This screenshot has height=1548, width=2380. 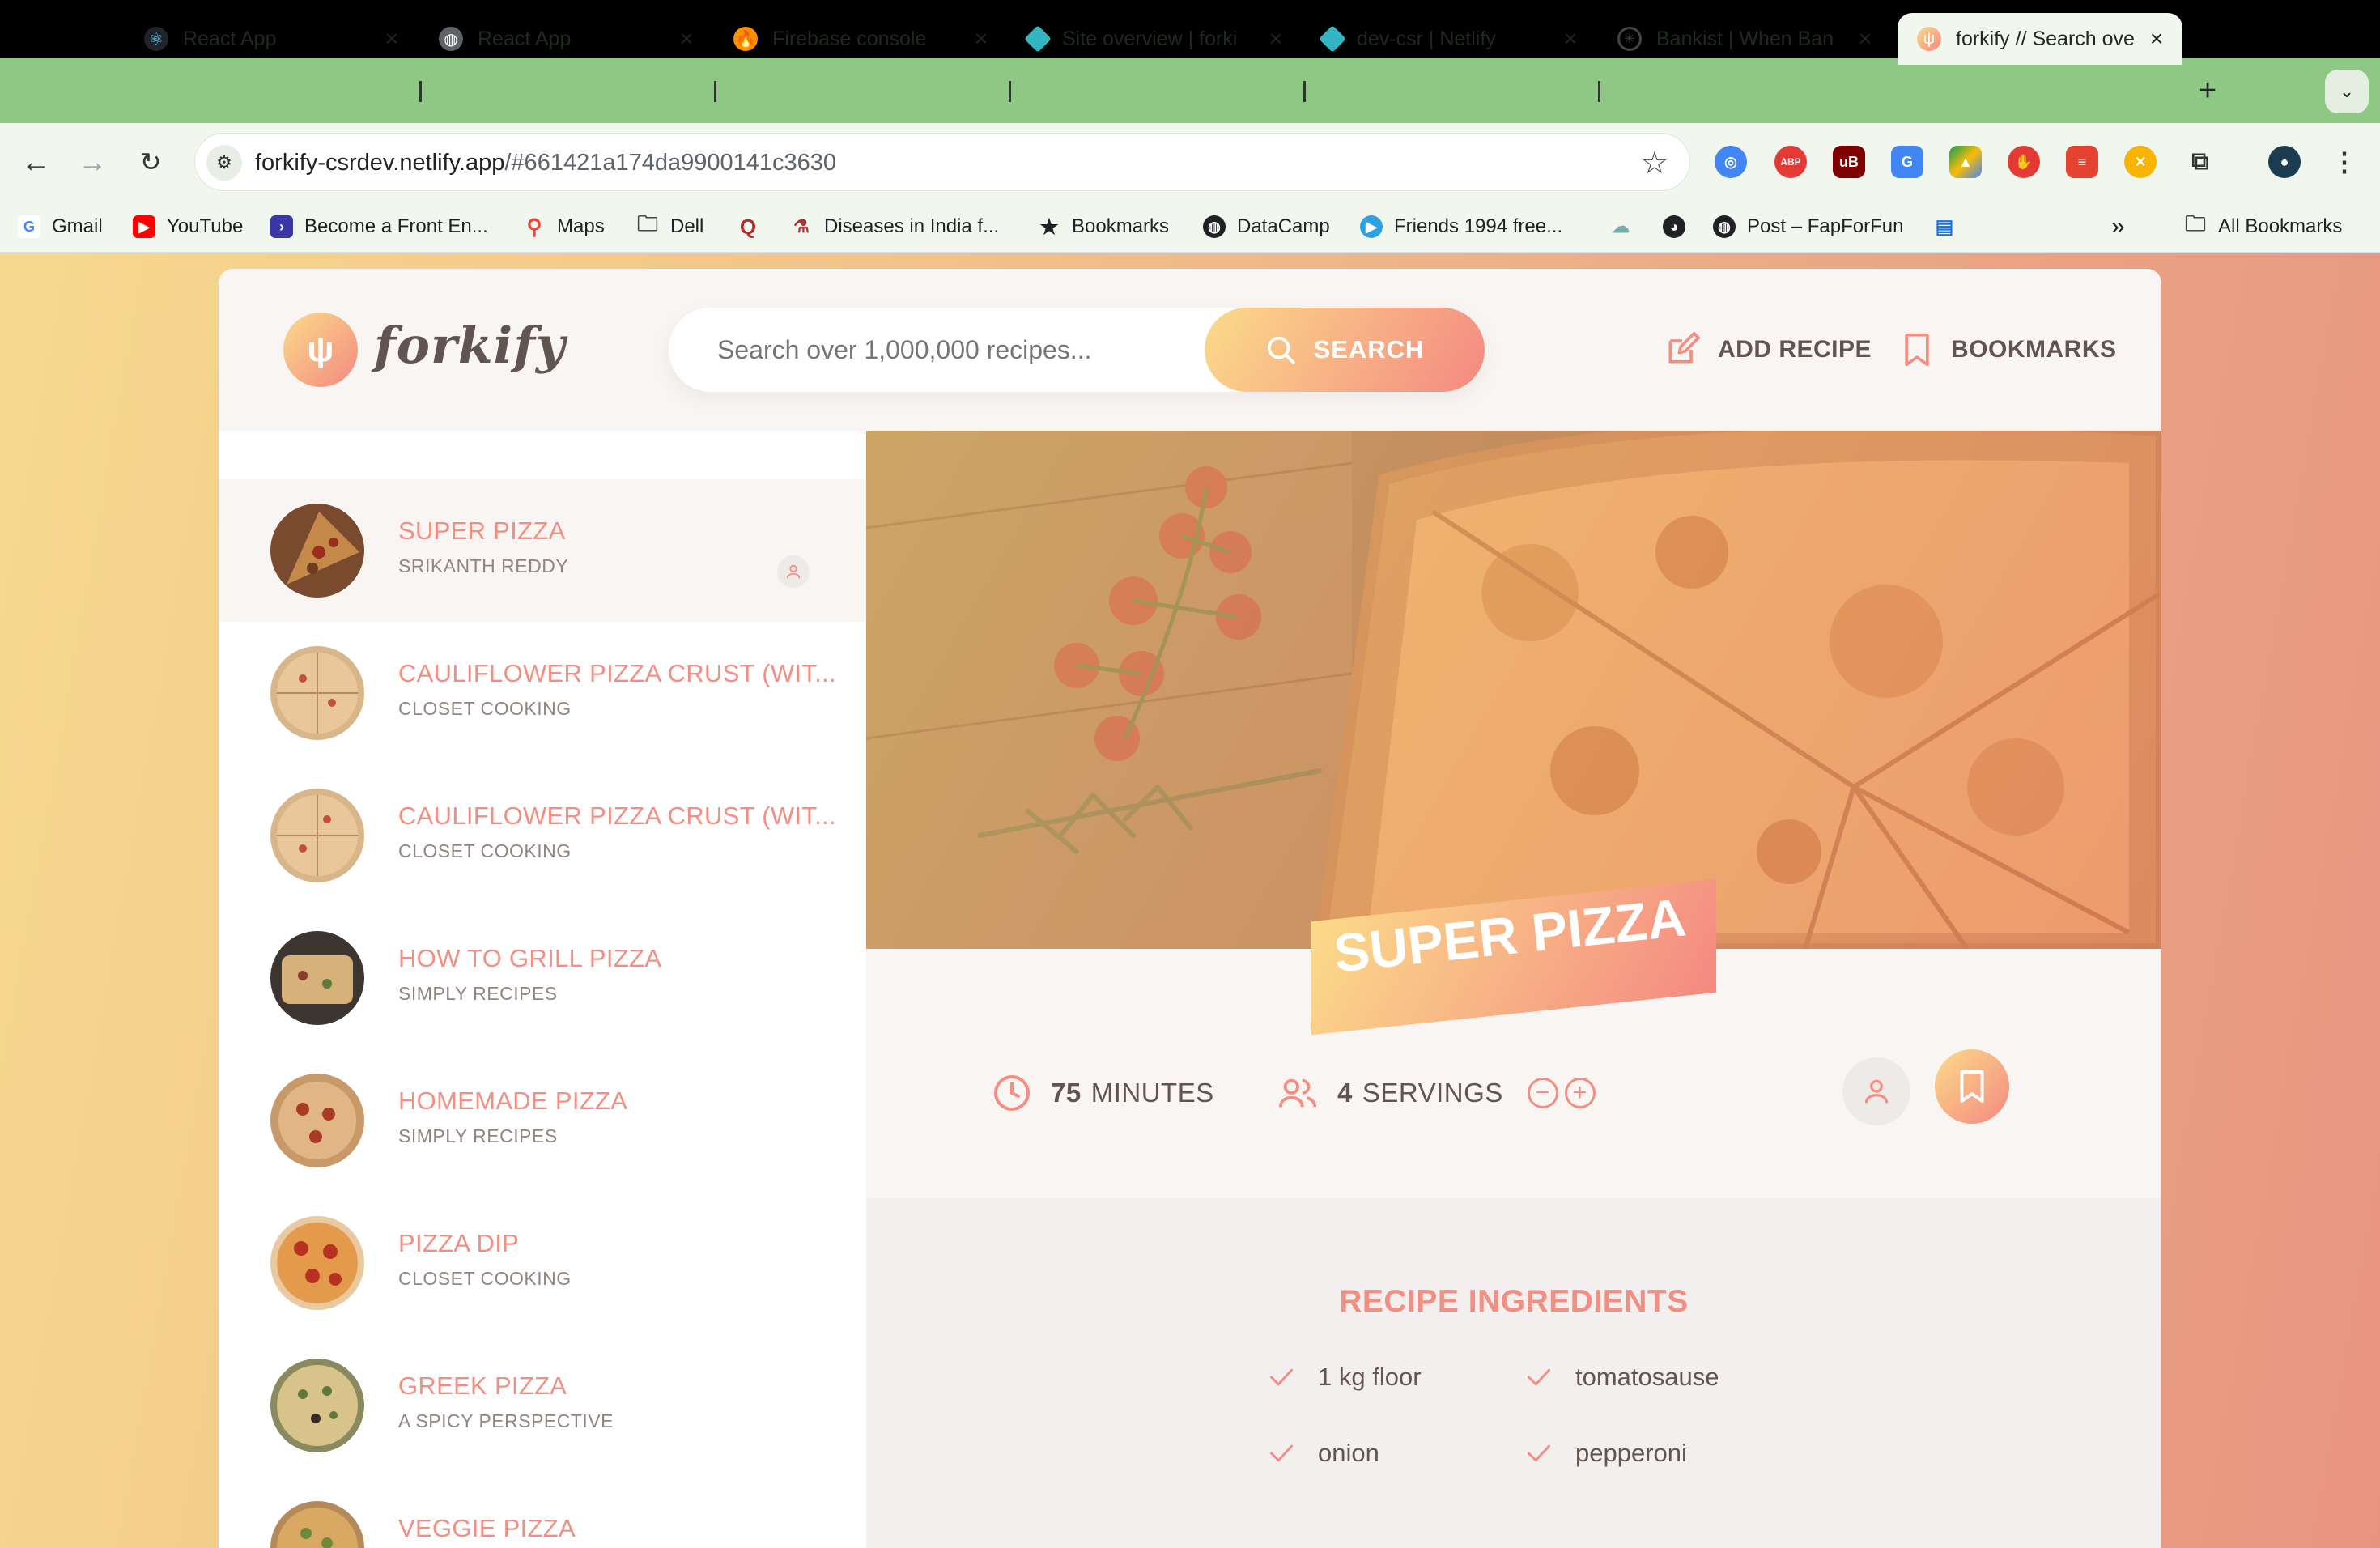 I want to click on more-bookmarks-button: », so click(x=2118, y=226).